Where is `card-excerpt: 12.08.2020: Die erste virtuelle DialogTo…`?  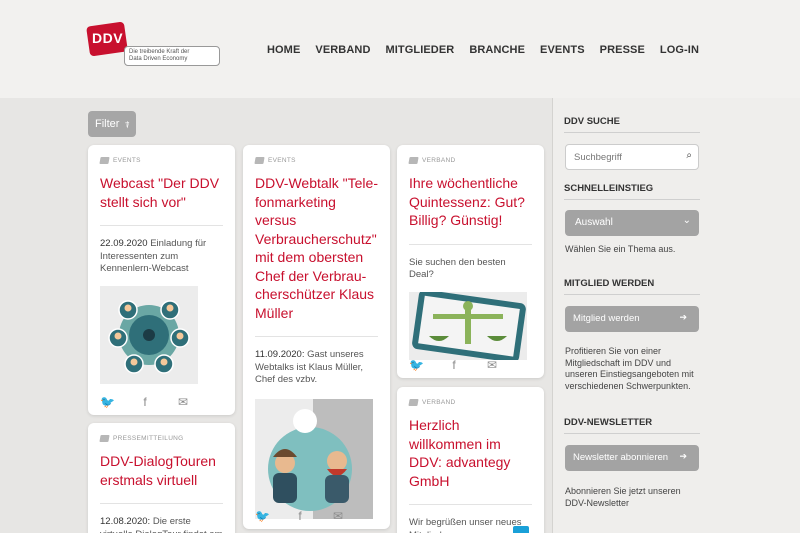 card-excerpt: 12.08.2020: Die erste virtuelle DialogTo… is located at coordinates (161, 524).